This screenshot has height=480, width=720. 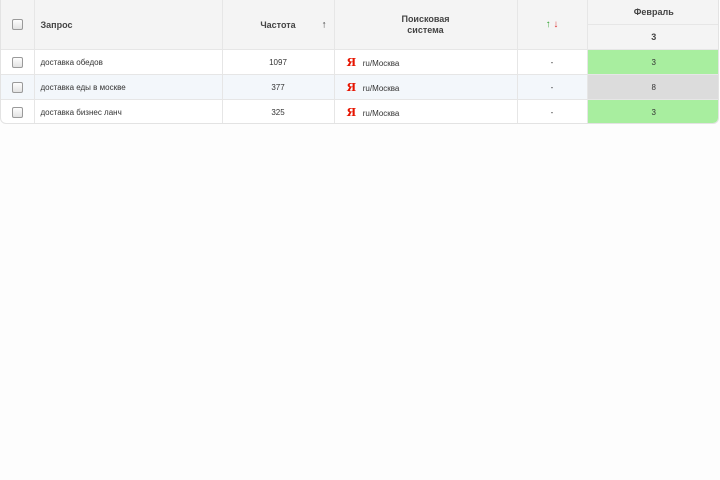 What do you see at coordinates (128, 87) in the screenshot?
I see `query-cell: доставка еды в москве` at bounding box center [128, 87].